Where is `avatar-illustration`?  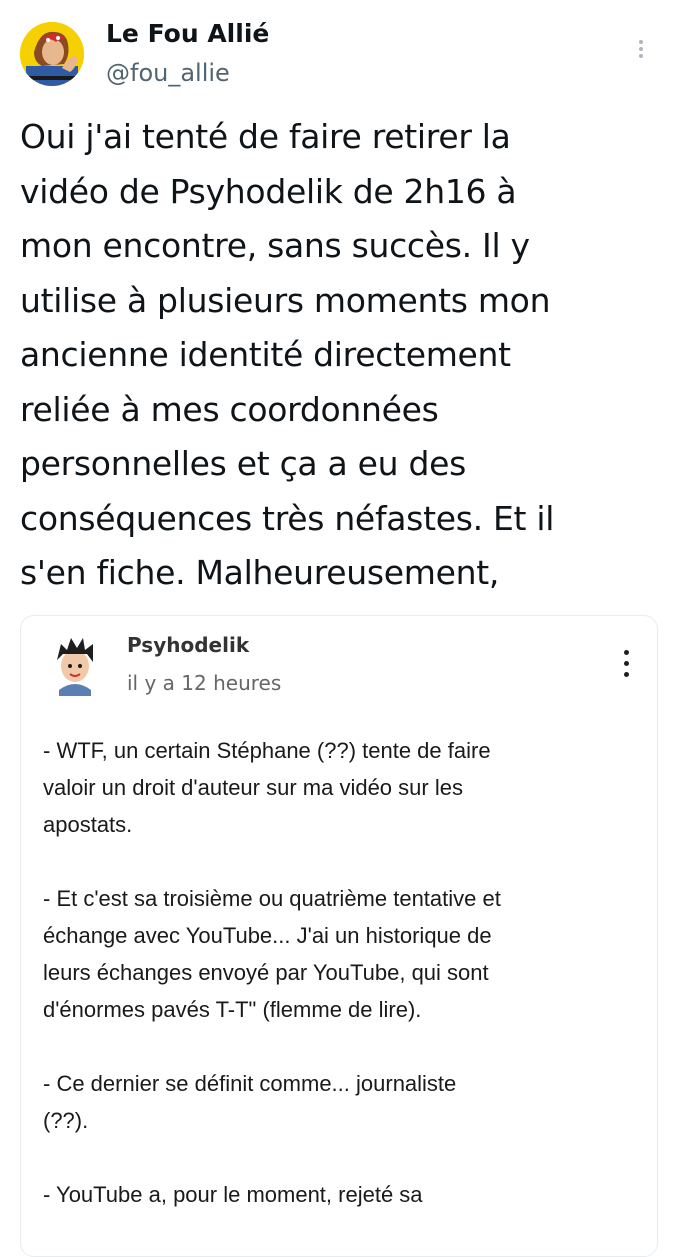 avatar-illustration is located at coordinates (52, 54).